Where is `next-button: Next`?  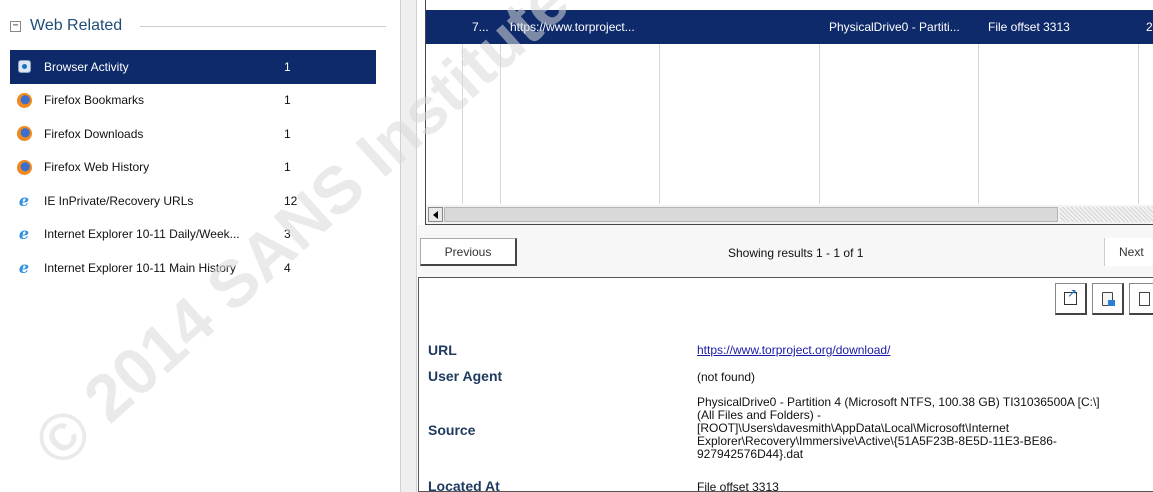
next-button: Next is located at coordinates (1128, 252).